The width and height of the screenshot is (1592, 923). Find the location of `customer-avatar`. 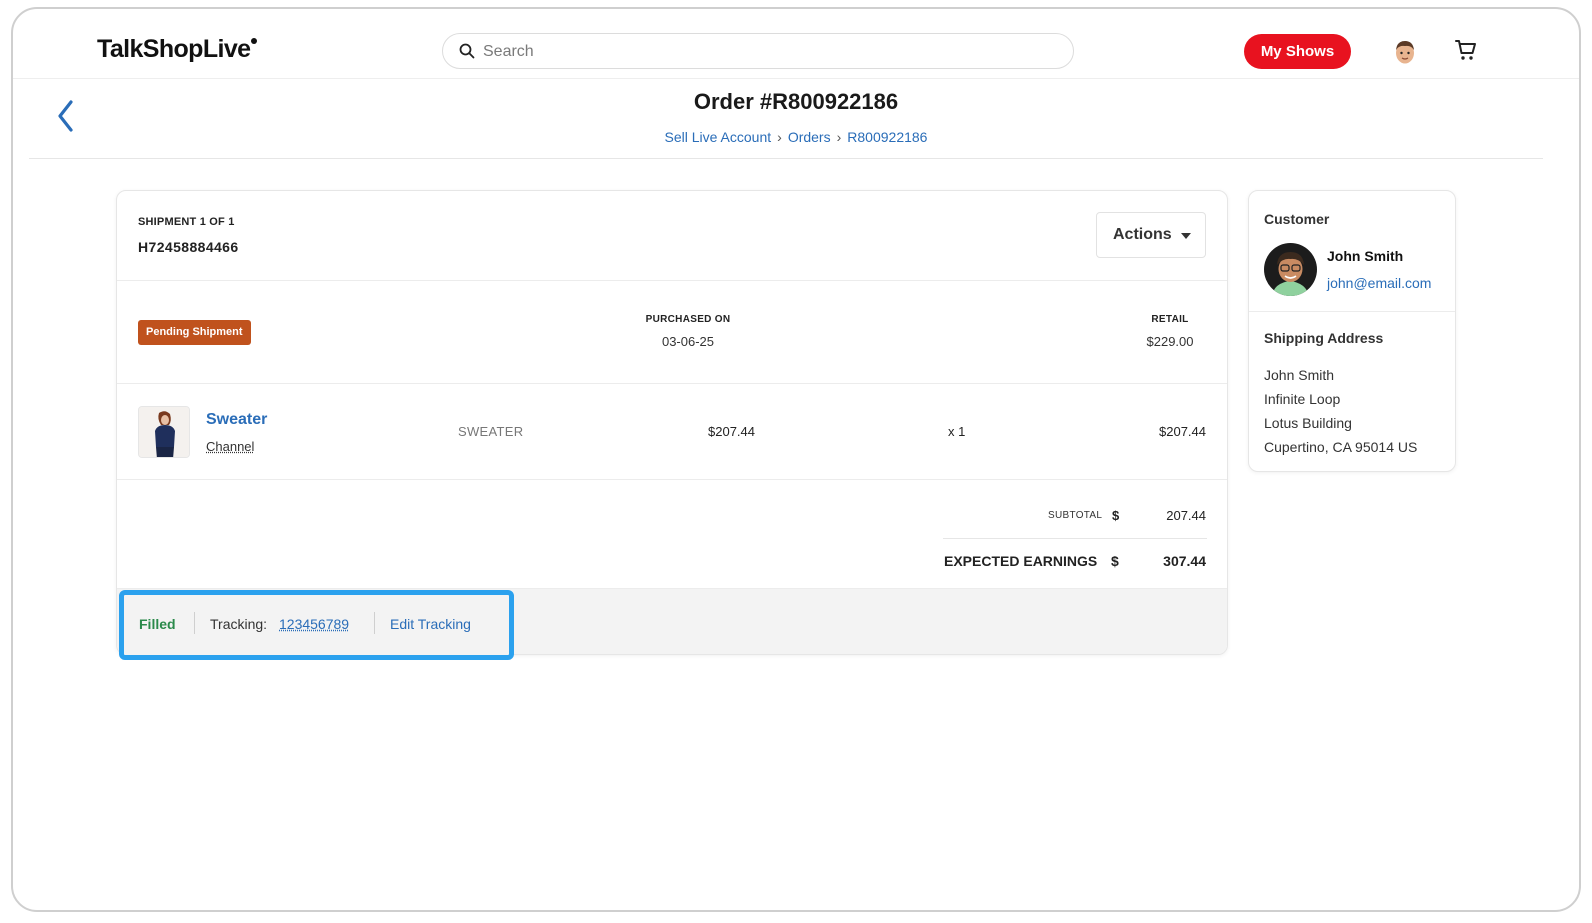

customer-avatar is located at coordinates (1290, 269).